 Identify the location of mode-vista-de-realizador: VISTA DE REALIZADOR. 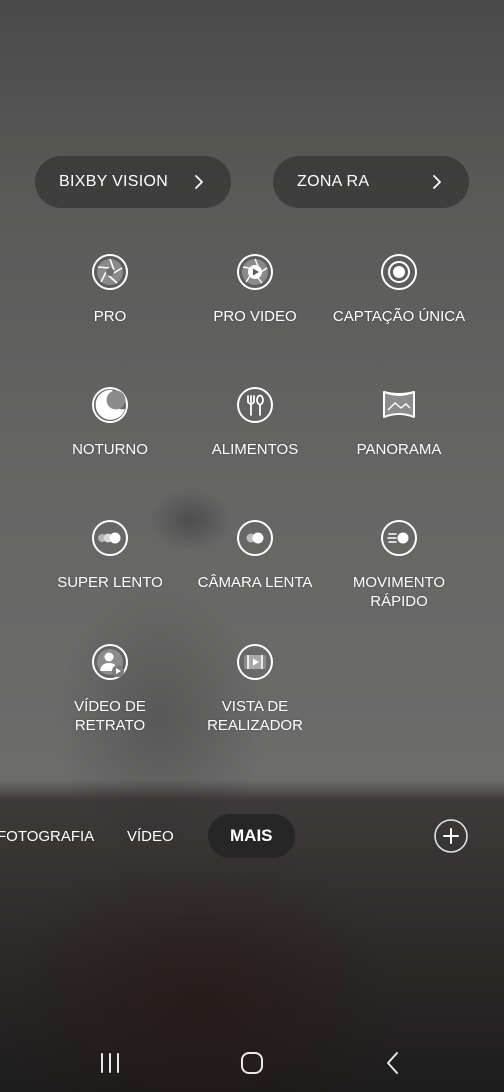
(255, 689).